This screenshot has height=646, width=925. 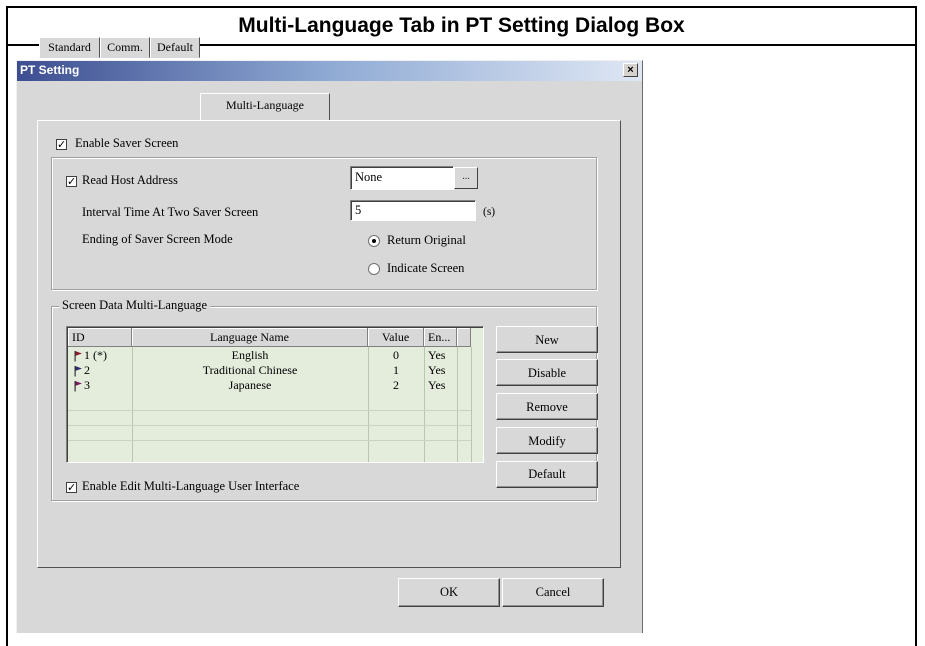 What do you see at coordinates (489, 212) in the screenshot?
I see `interval-unit: (s)` at bounding box center [489, 212].